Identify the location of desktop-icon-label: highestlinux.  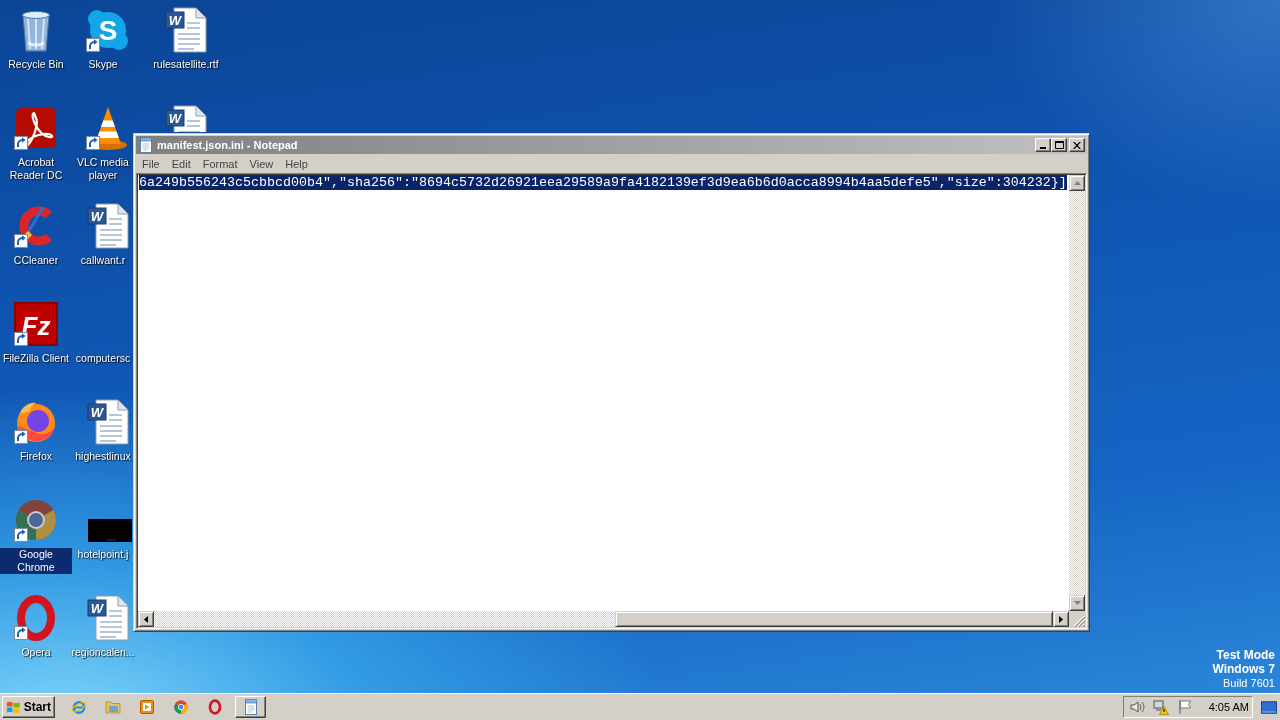
(103, 456).